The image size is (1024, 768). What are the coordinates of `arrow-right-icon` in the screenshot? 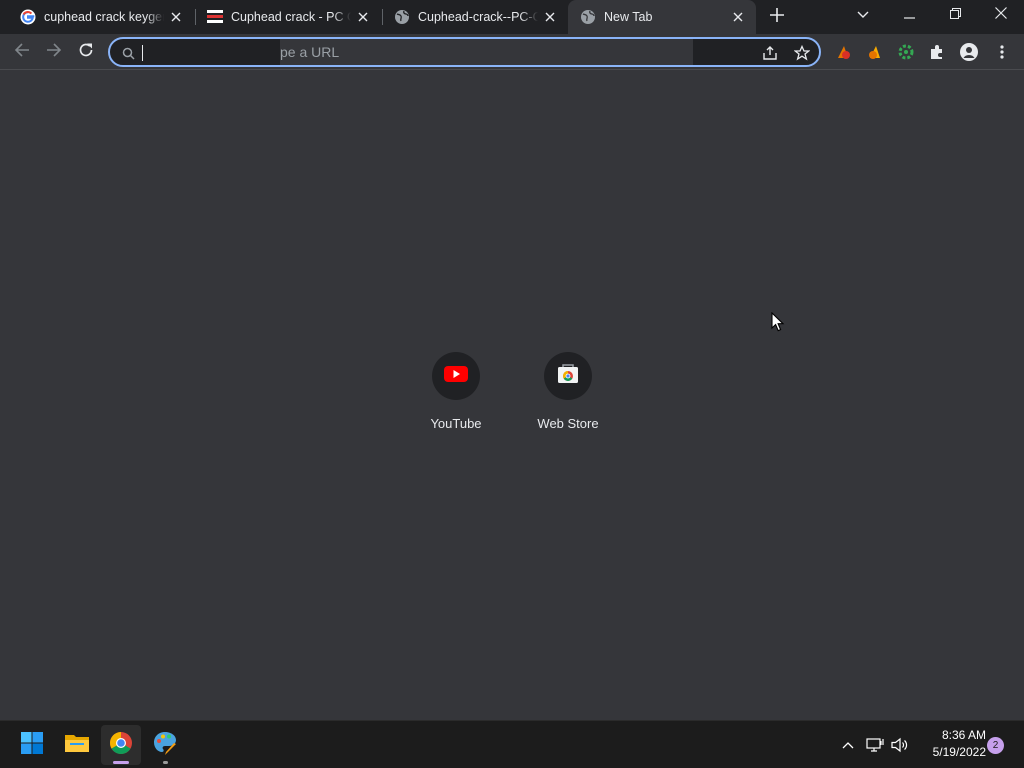 It's located at (54, 52).